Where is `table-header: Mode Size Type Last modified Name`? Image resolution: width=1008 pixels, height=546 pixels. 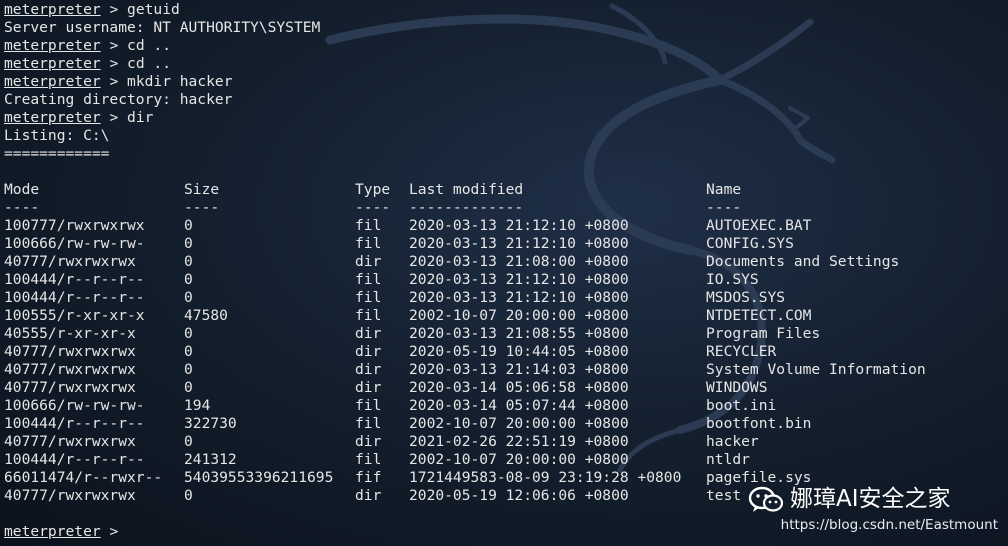
table-header: Mode Size Type Last modified Name is located at coordinates (506, 190).